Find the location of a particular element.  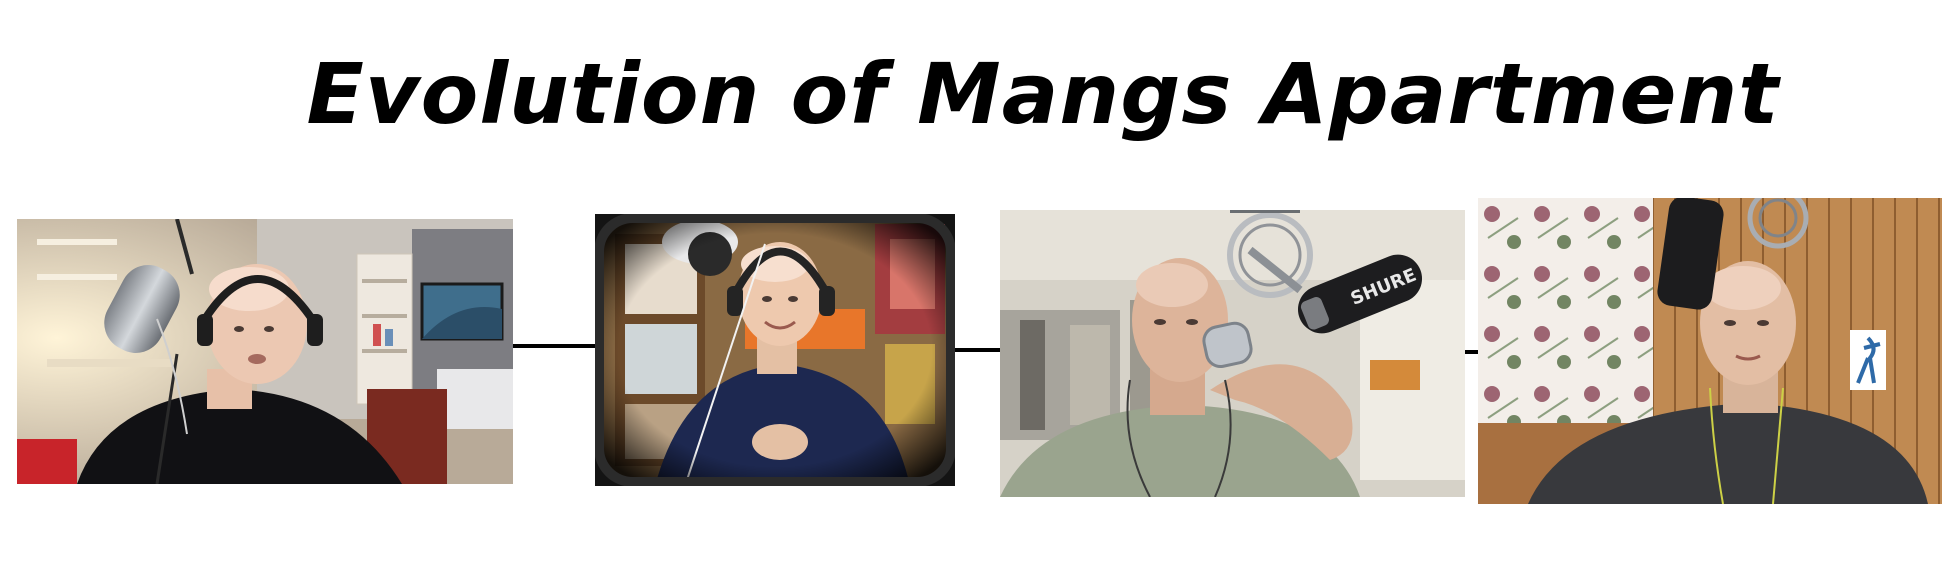

apartment-photo-3: SHURE is located at coordinates (1232, 353).